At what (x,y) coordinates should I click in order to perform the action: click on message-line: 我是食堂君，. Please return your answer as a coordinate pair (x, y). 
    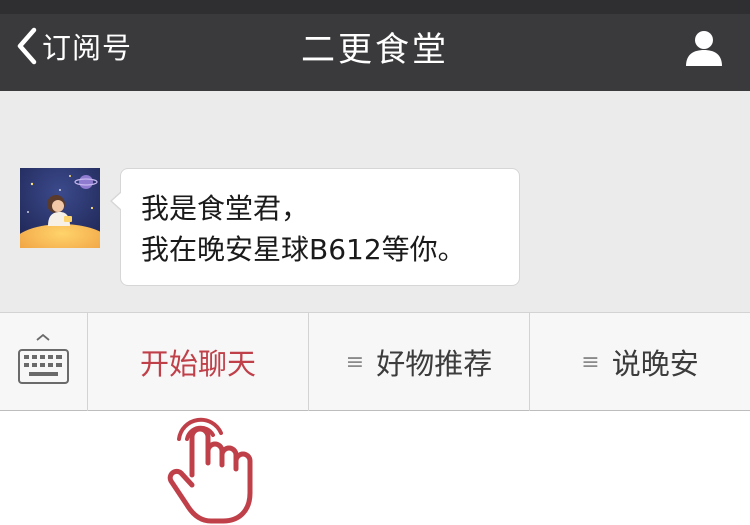
    Looking at the image, I should click on (225, 208).